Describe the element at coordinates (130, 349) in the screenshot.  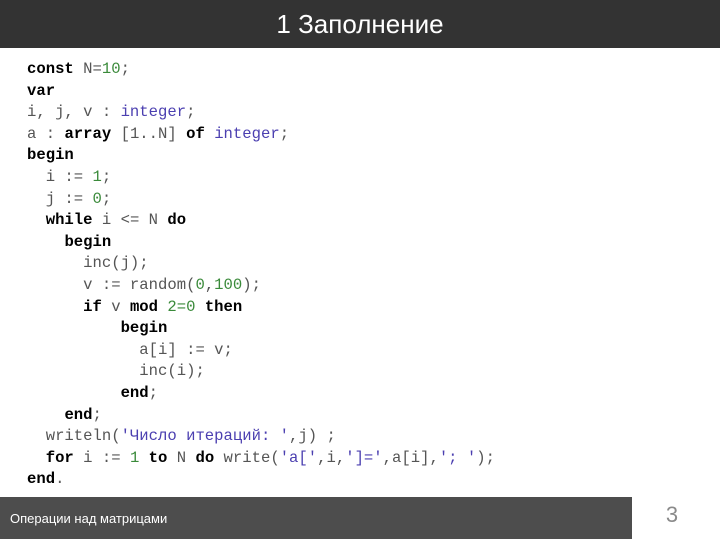
I see `code-text: a[i] := v;` at that location.